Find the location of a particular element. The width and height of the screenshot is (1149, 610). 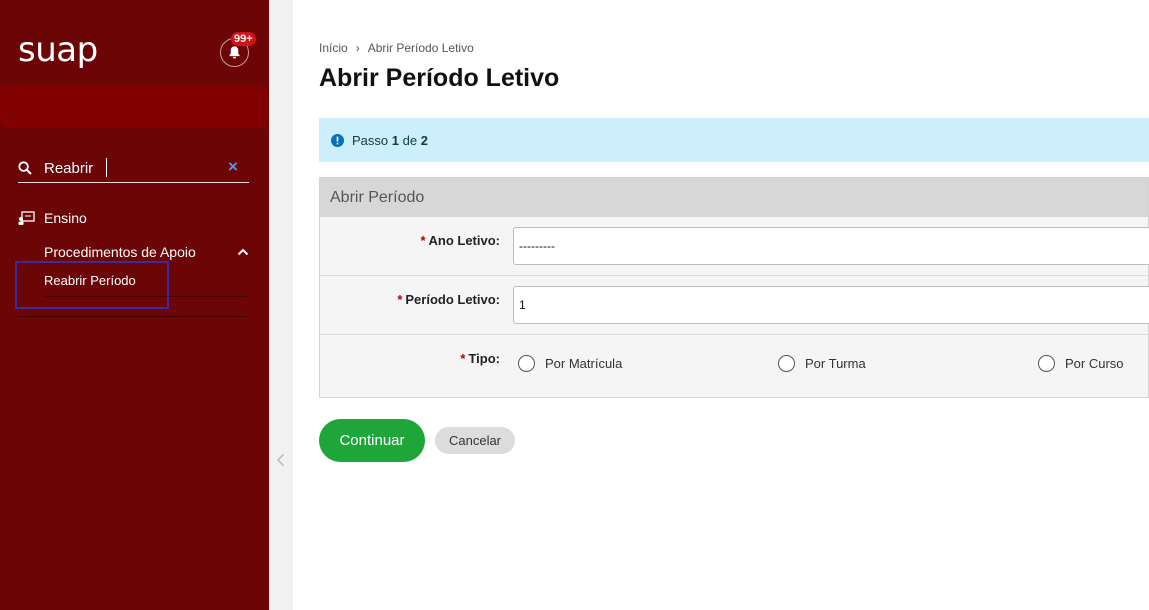

step-info-alert: Passo 1 de 2 is located at coordinates (734, 140).